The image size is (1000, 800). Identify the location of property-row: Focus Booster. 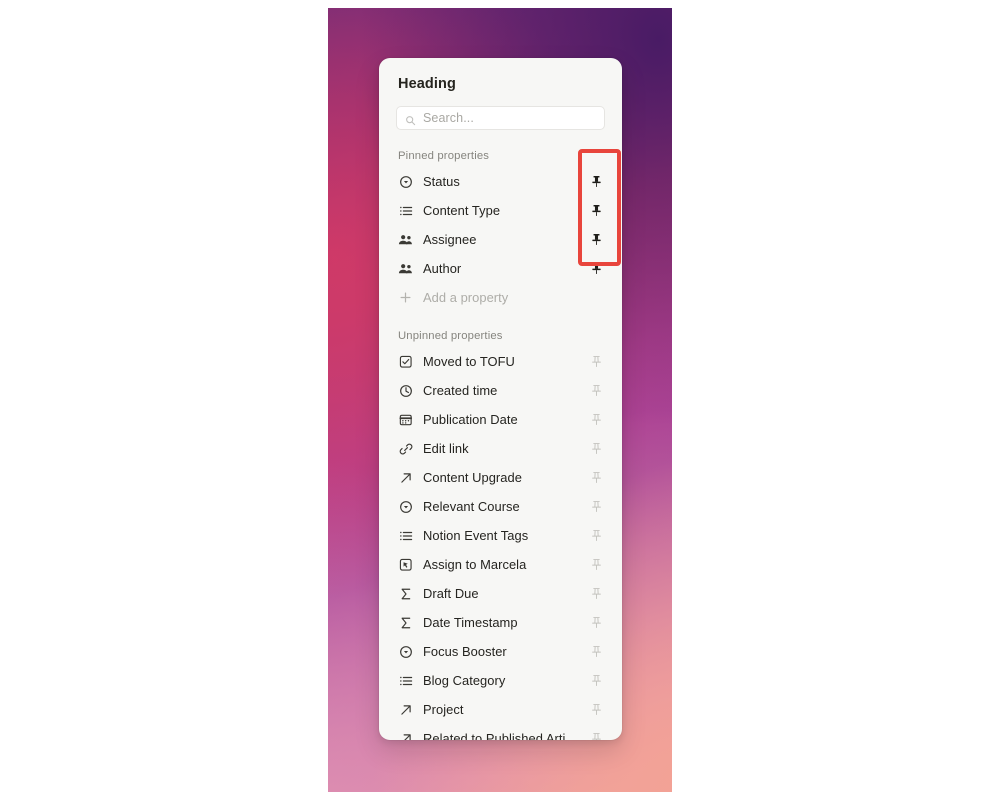
(500, 651).